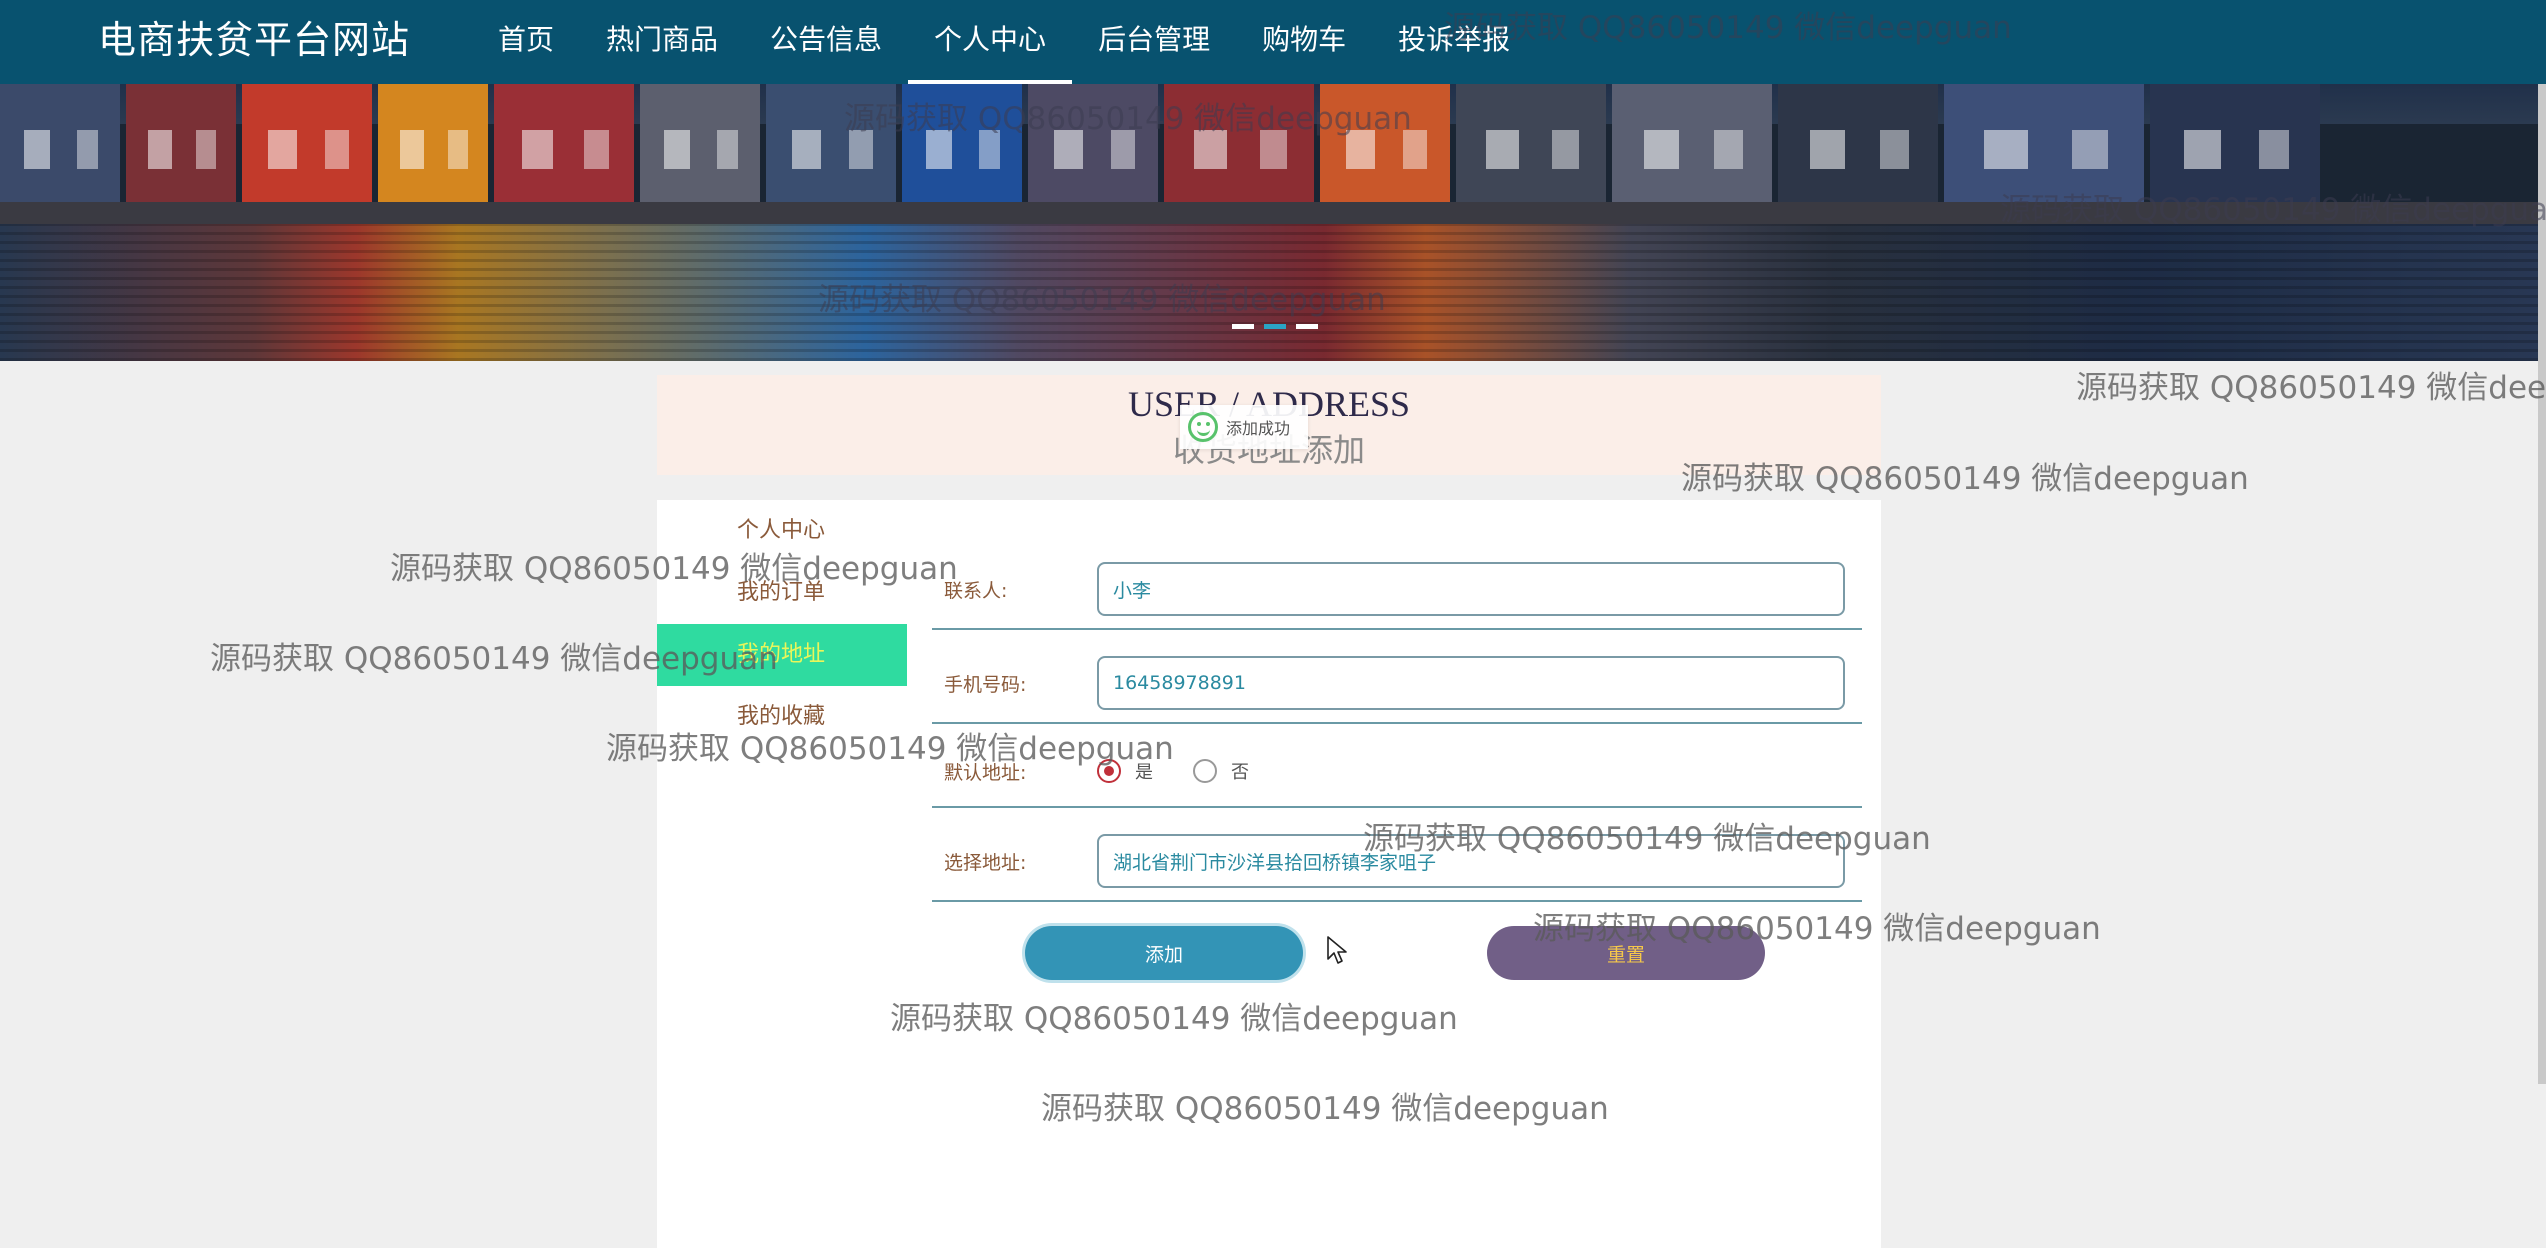 The height and width of the screenshot is (1248, 2546). Describe the element at coordinates (1273, 149) in the screenshot. I see `banner-houses` at that location.